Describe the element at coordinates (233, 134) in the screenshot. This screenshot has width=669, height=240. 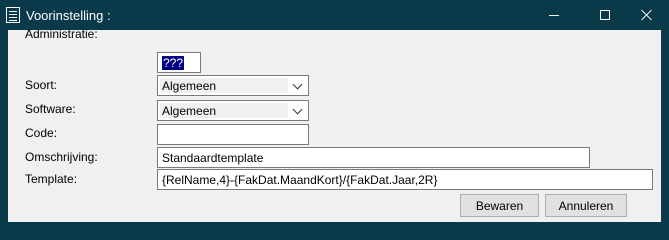
I see `code-field` at that location.